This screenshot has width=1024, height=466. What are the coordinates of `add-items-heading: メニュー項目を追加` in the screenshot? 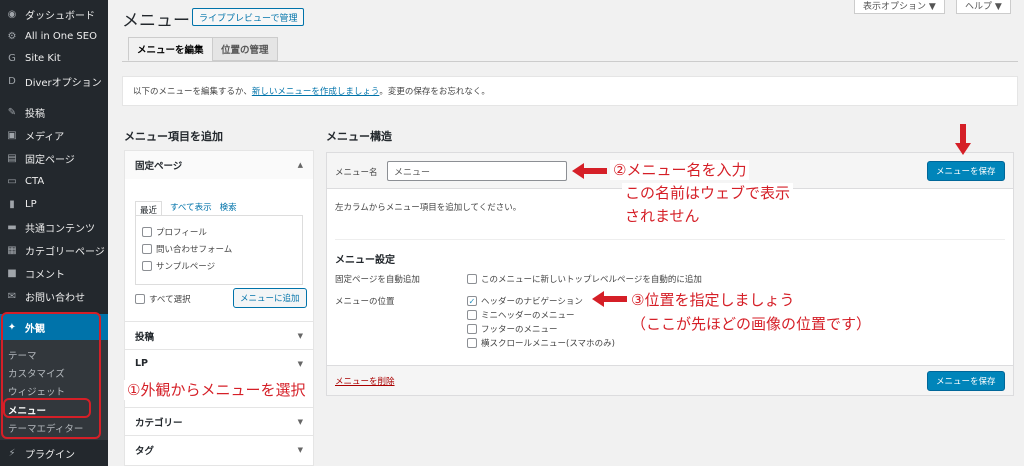 It's located at (173, 136).